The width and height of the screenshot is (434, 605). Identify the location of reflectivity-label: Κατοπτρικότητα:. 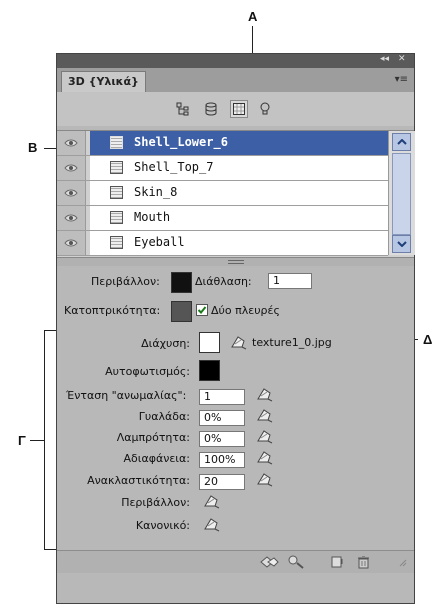
(112, 310).